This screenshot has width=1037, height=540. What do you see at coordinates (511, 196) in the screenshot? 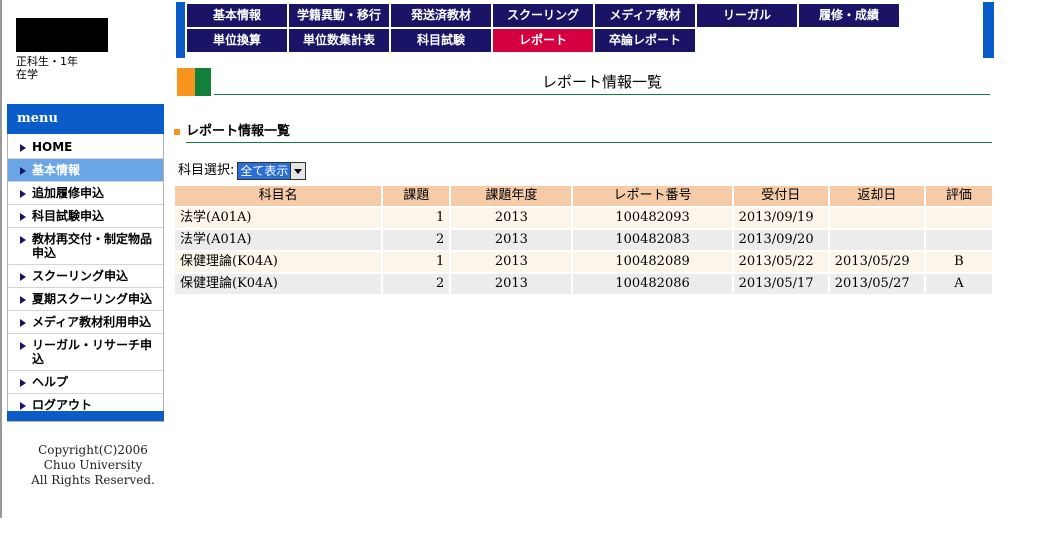
I see `column-header-year: 課題年度` at bounding box center [511, 196].